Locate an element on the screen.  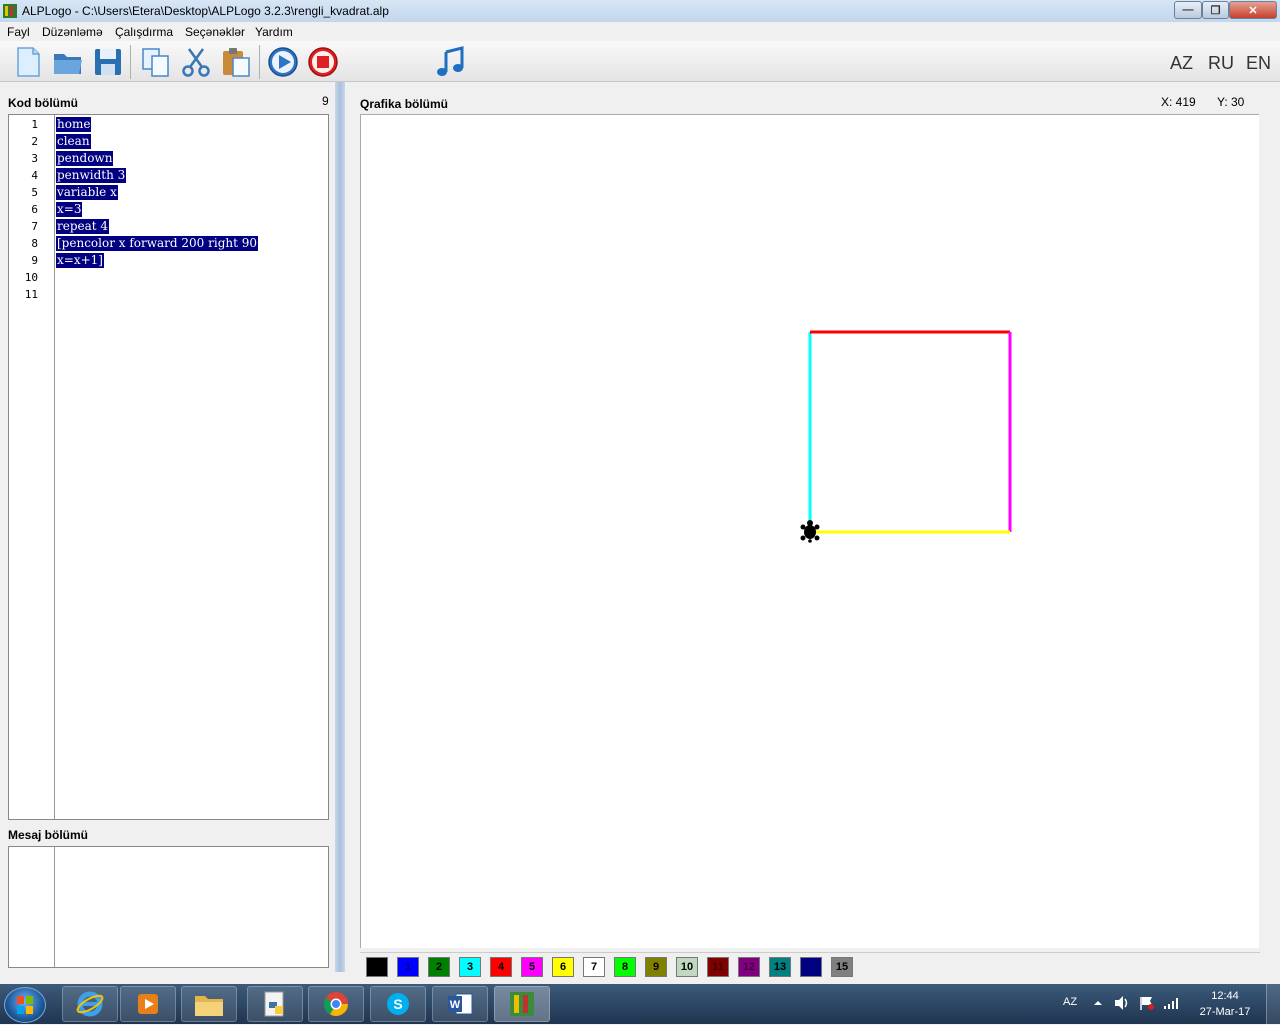
code-line: x=3 is located at coordinates (69, 209).